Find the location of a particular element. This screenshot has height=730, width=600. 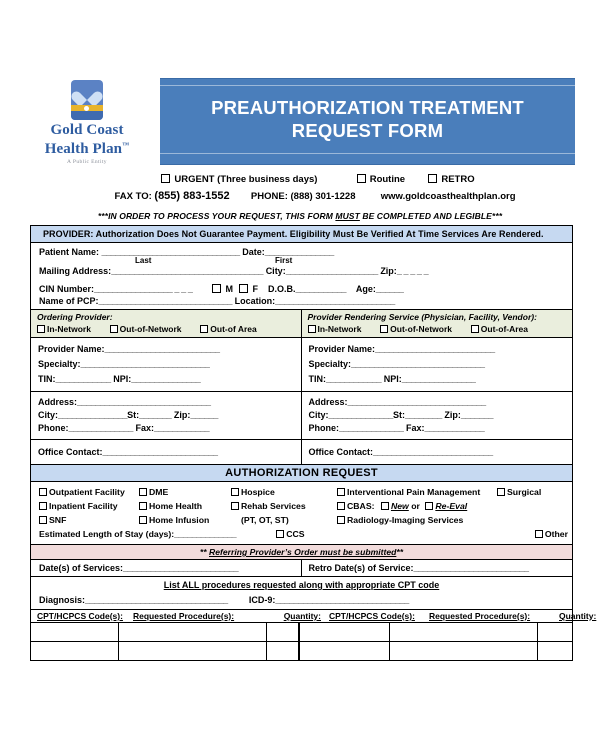

icd9-input: _____________________________ is located at coordinates (342, 600).